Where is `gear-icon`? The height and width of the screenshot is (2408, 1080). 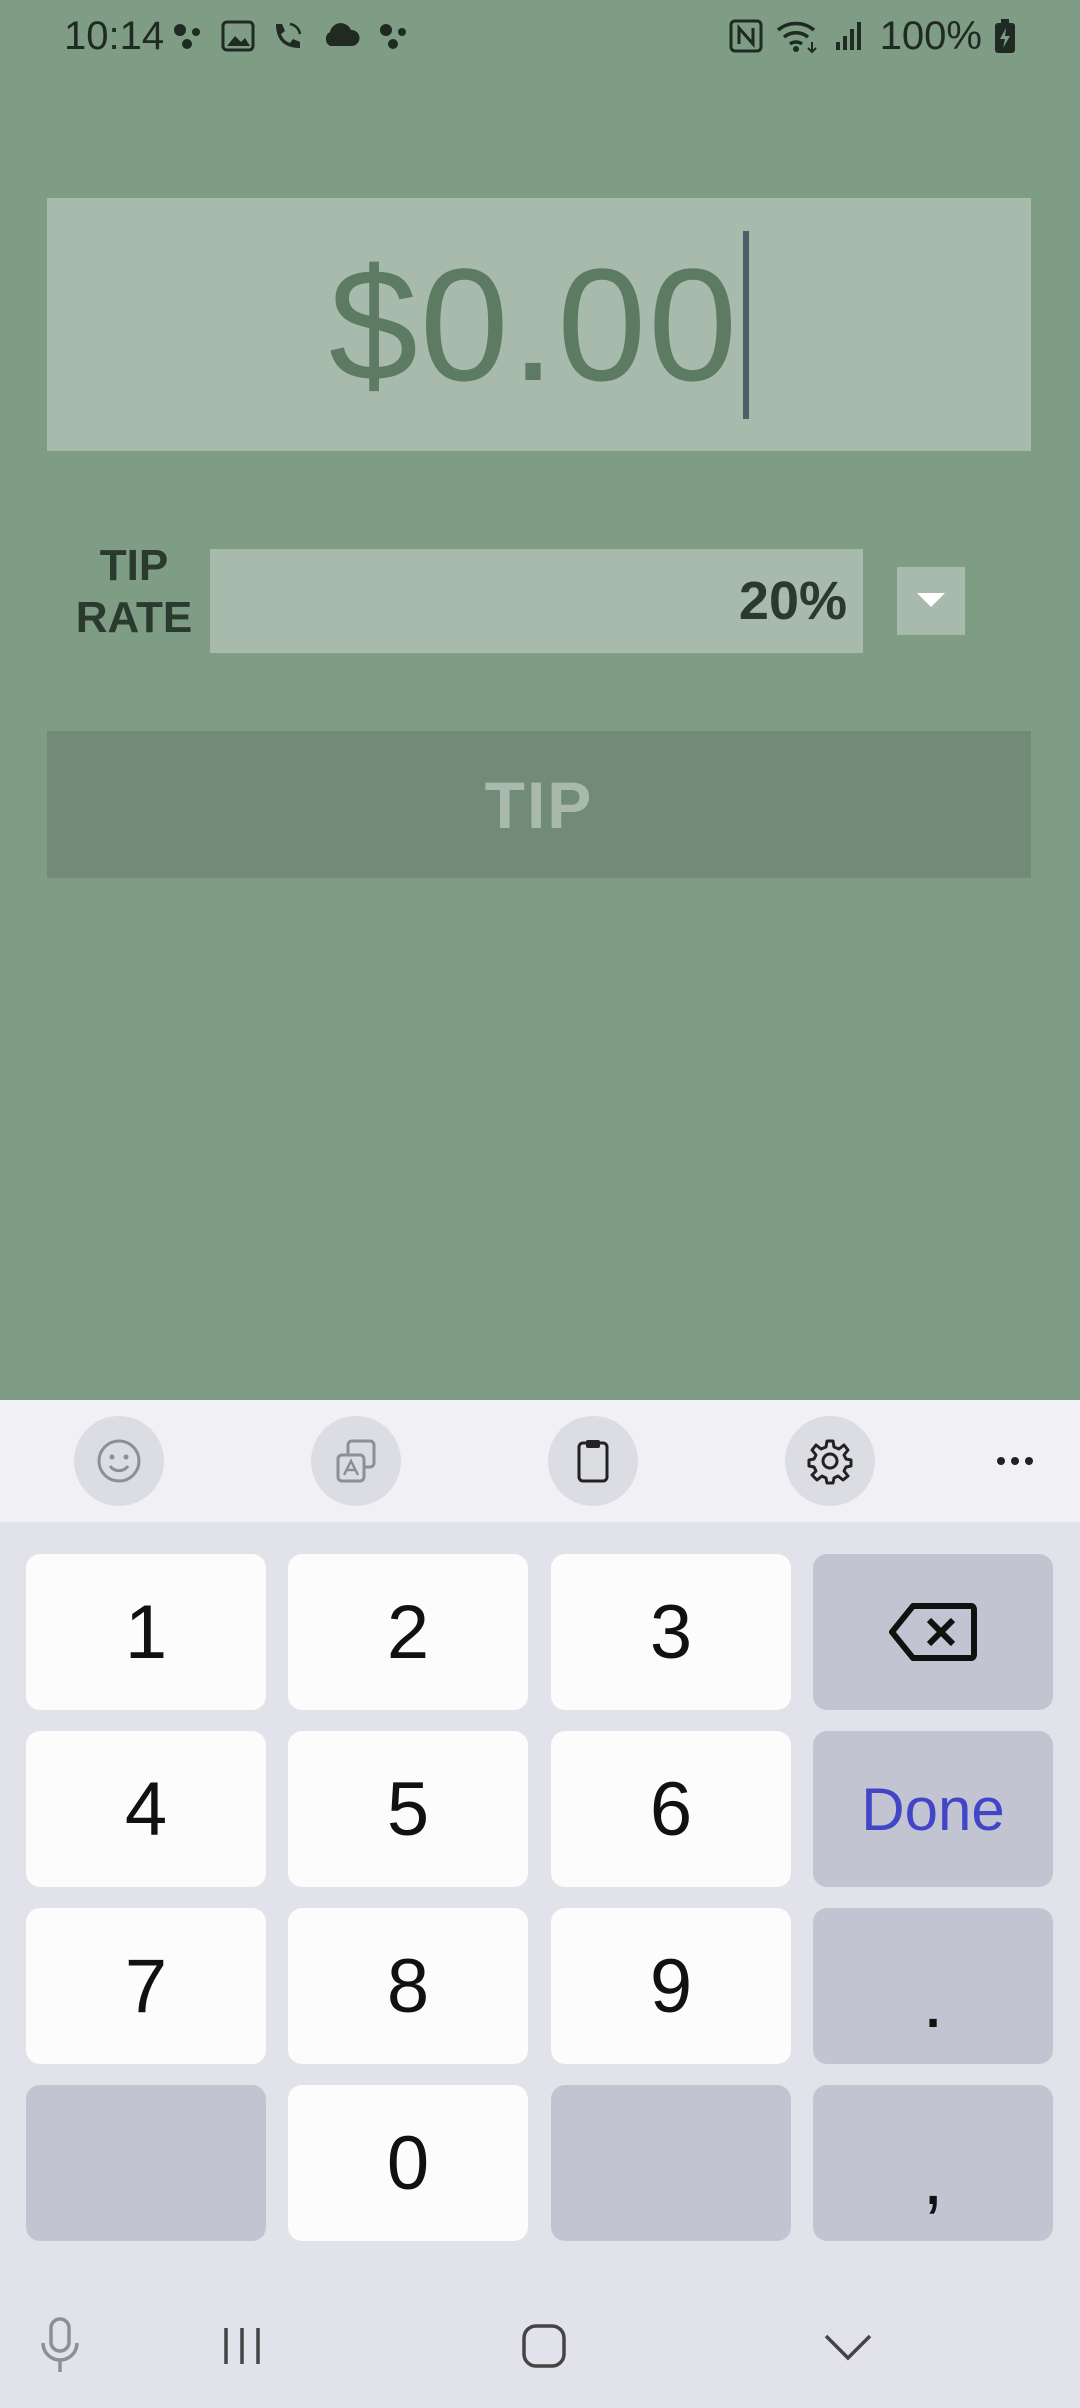
gear-icon is located at coordinates (830, 1462).